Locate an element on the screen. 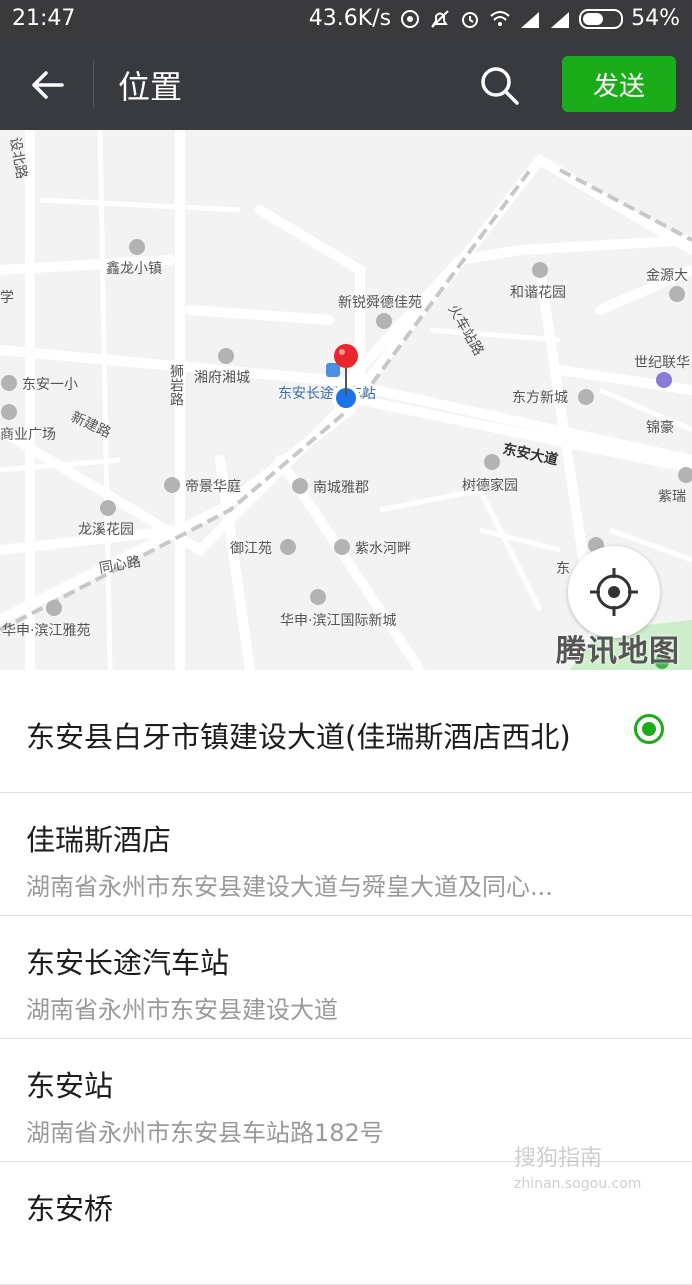 This screenshot has height=1285, width=692. map-label: 御江苑 is located at coordinates (251, 549).